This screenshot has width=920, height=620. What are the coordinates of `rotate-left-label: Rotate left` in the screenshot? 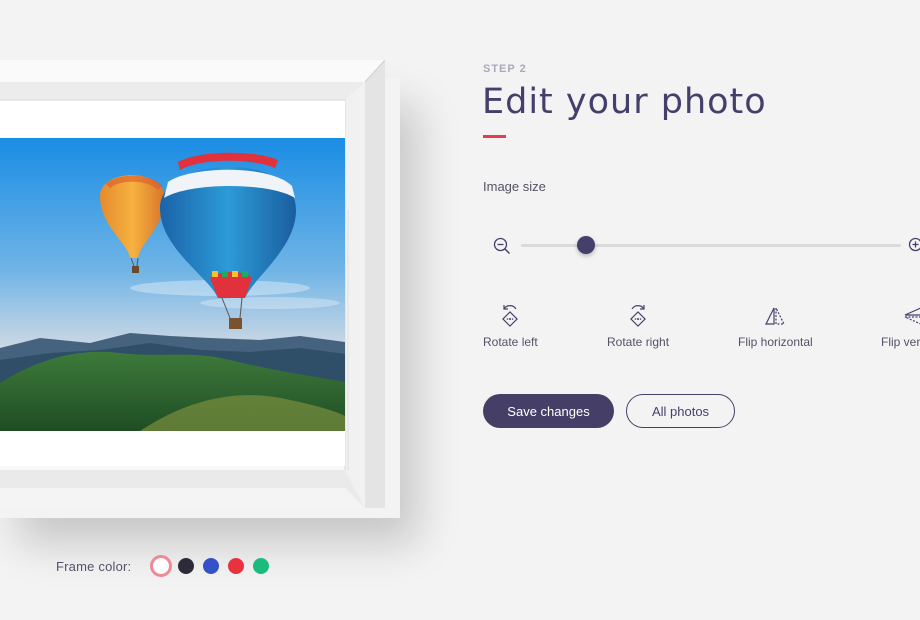 It's located at (510, 342).